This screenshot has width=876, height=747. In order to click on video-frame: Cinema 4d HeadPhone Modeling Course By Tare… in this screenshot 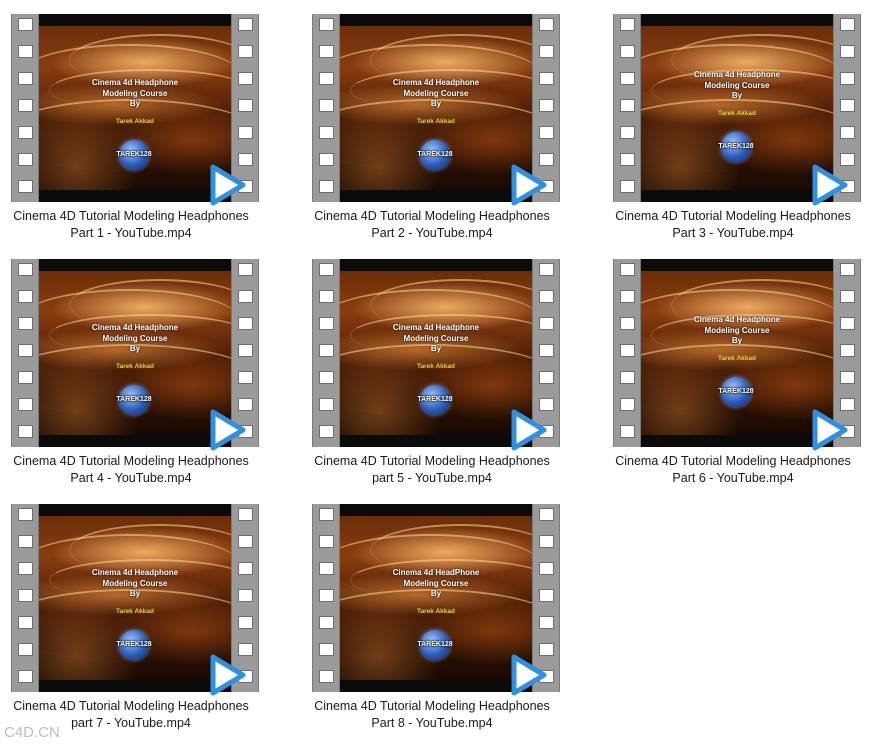, I will do `click(436, 598)`.